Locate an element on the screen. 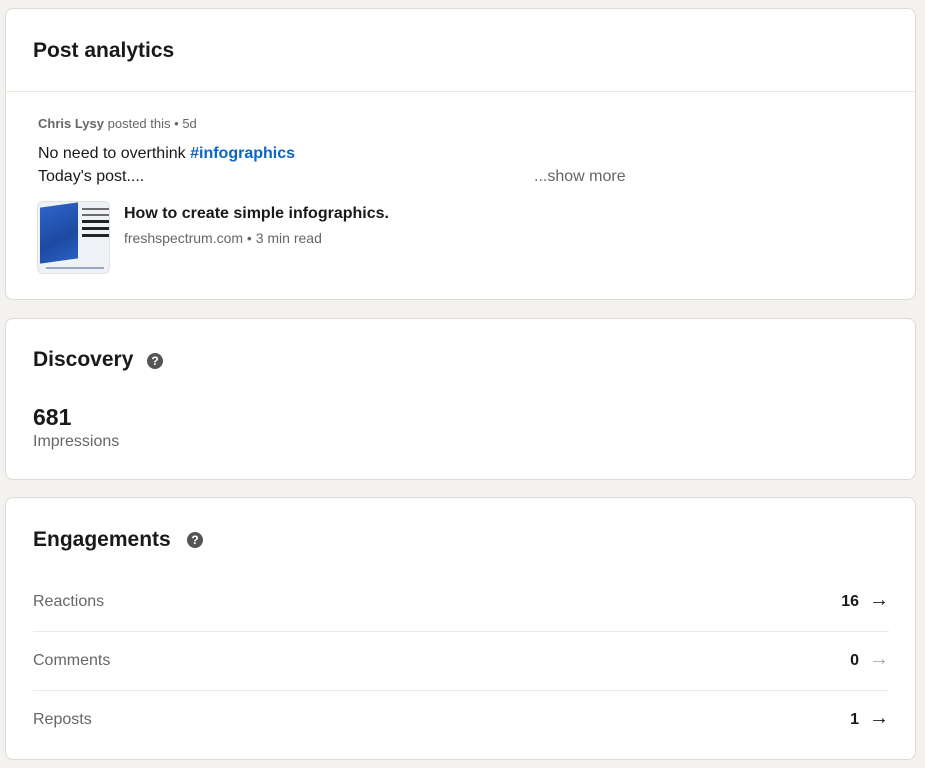  thumbnail-graphic is located at coordinates (59, 233).